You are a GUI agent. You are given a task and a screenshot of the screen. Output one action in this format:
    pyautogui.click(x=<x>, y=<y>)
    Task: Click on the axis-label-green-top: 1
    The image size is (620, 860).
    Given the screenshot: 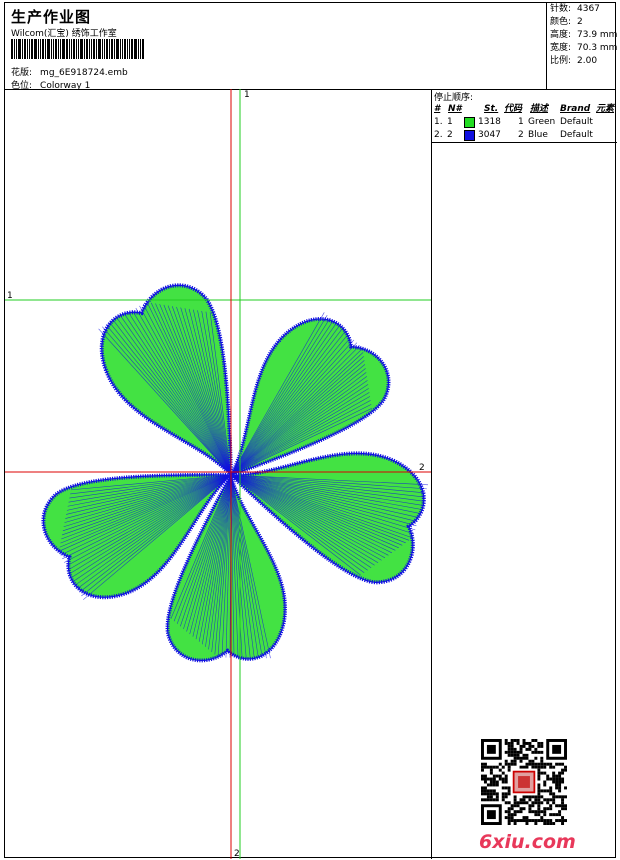 What is the action you would take?
    pyautogui.click(x=247, y=95)
    